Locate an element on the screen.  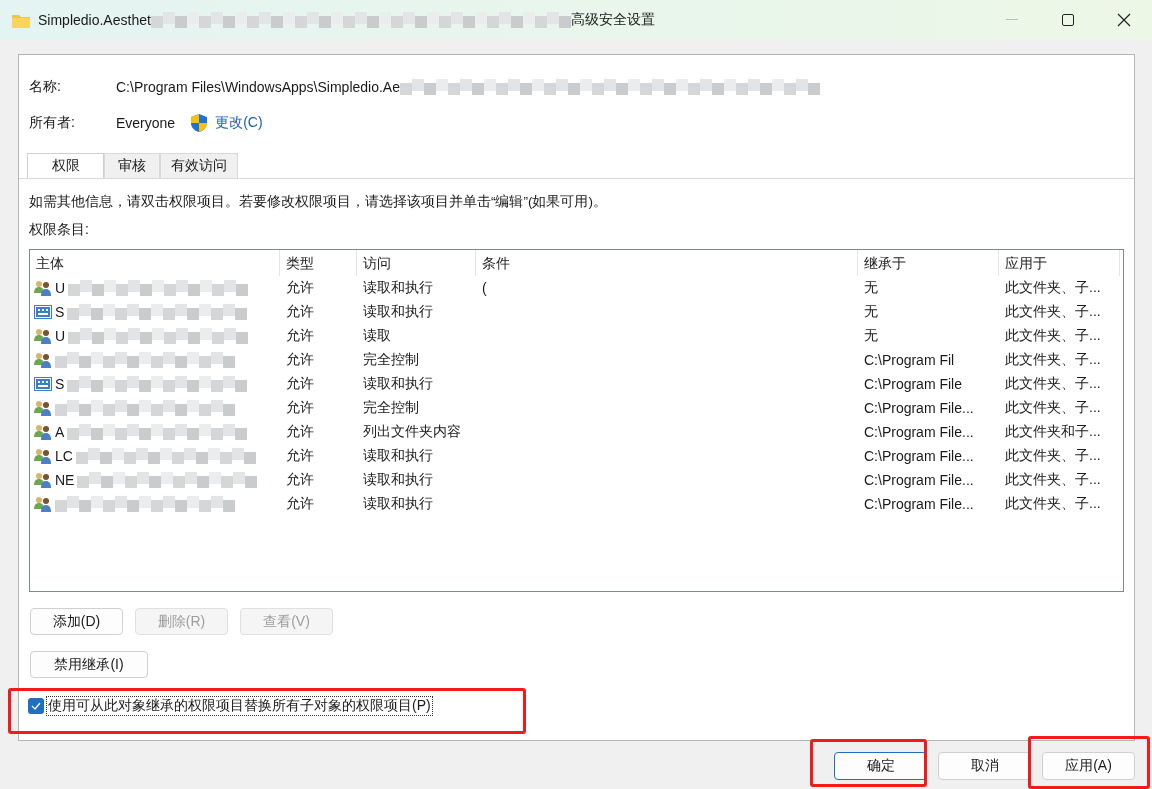
table-cell-text: 列出文件夹内容 is located at coordinates (412, 432).